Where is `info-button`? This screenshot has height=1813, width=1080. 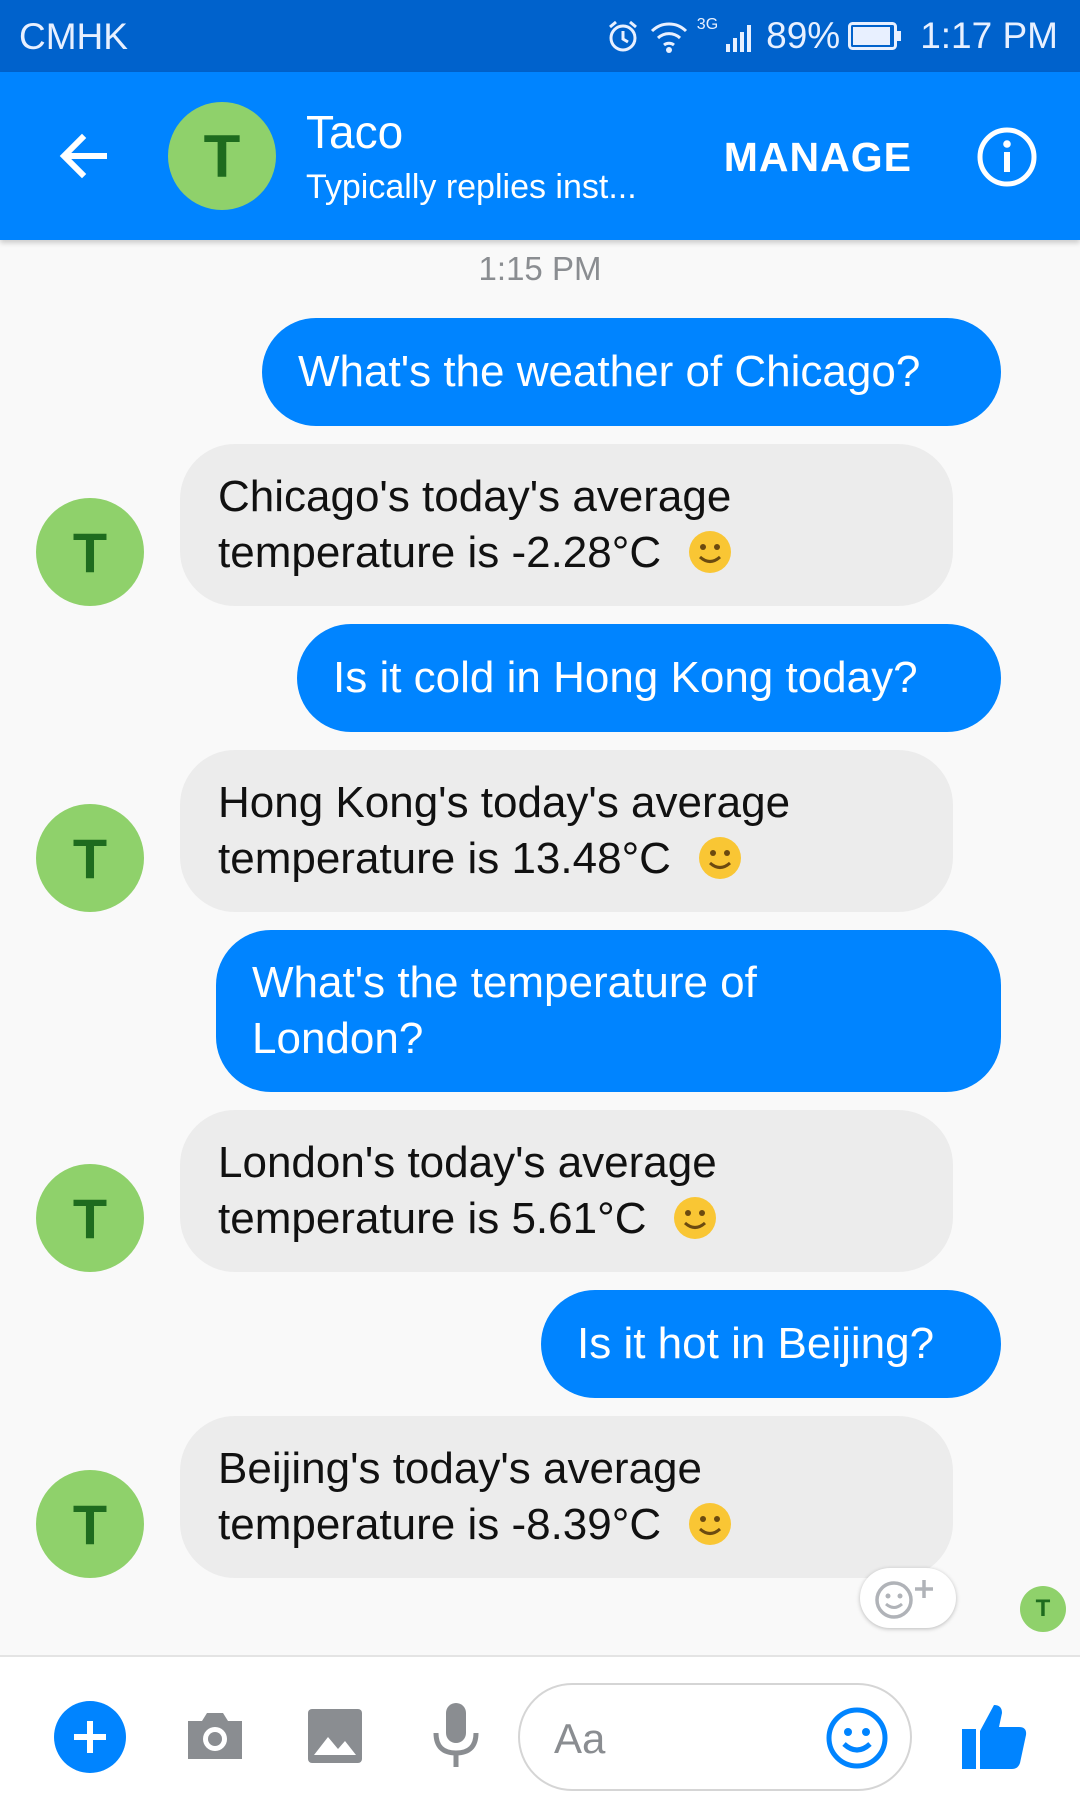 info-button is located at coordinates (1007, 157).